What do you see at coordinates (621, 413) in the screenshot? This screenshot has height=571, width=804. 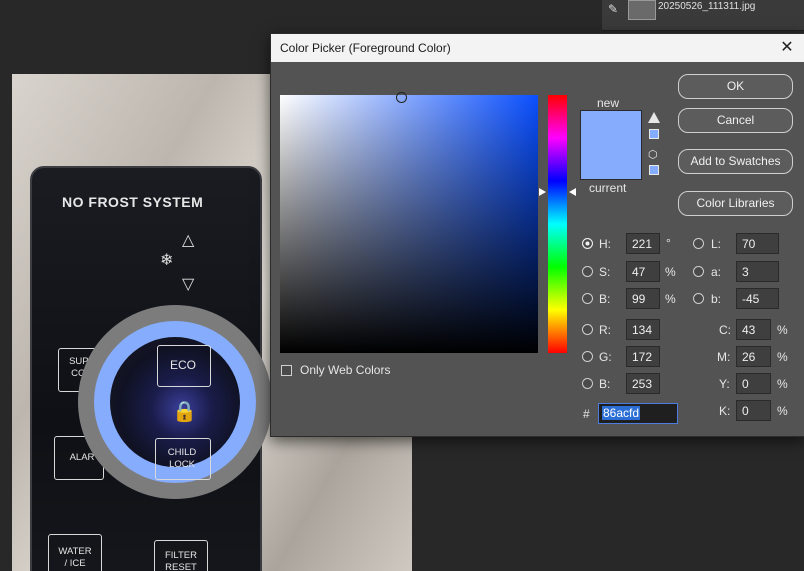 I see `hex-value: 86acfd` at bounding box center [621, 413].